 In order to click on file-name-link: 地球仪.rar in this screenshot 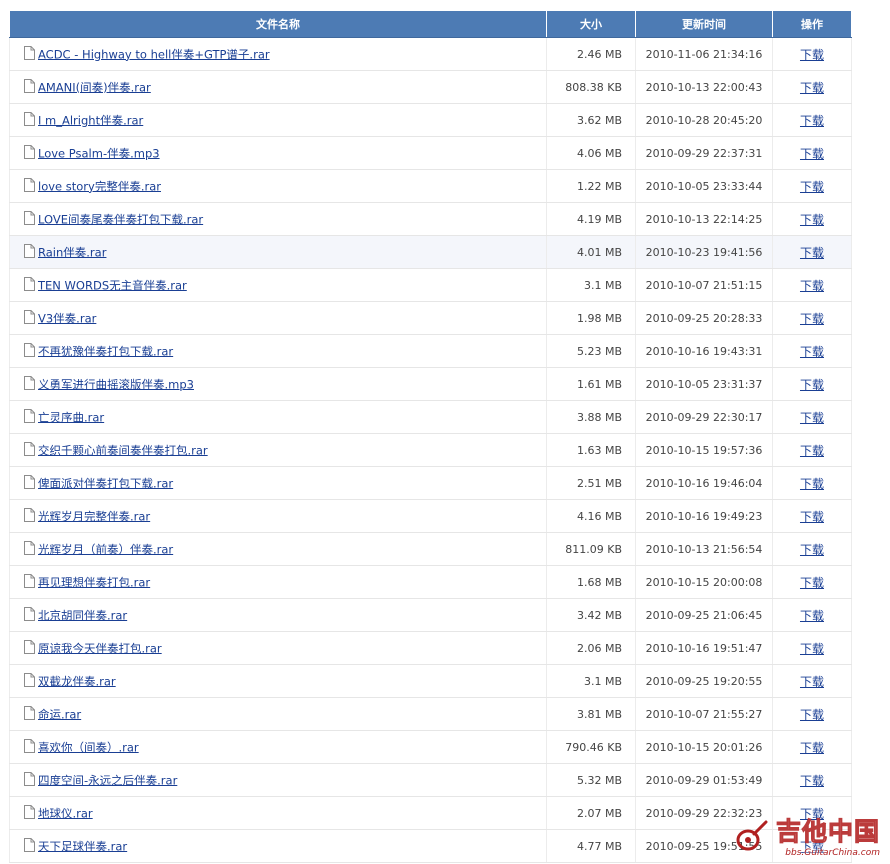, I will do `click(65, 813)`.